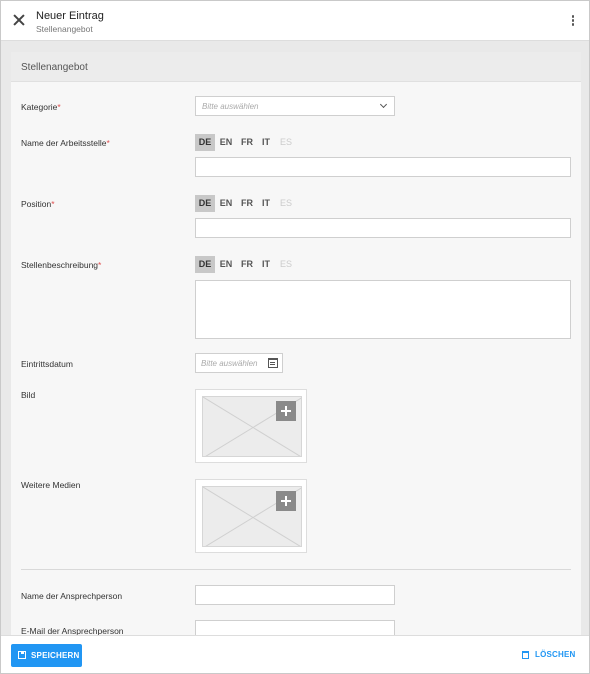 The image size is (590, 674). What do you see at coordinates (295, 106) in the screenshot?
I see `kategorie-select: Bitte auswählen` at bounding box center [295, 106].